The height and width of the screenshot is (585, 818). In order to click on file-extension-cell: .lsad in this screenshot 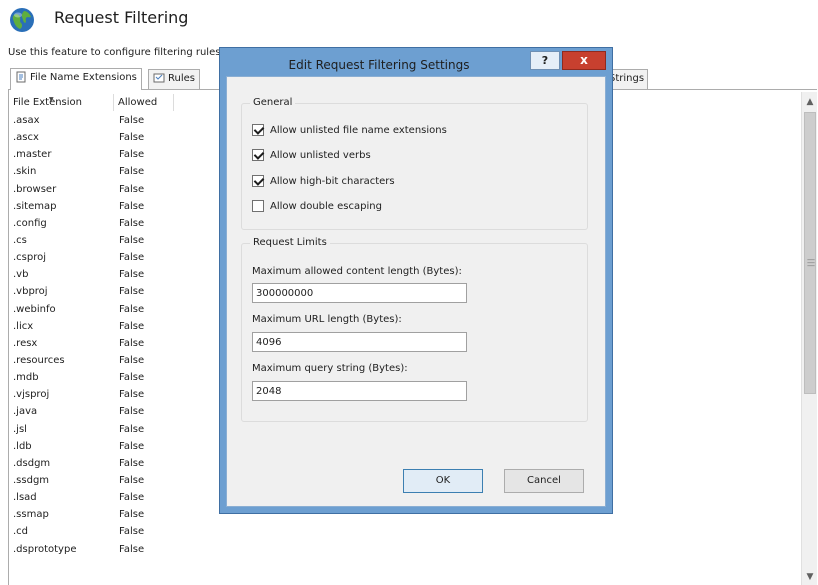, I will do `click(25, 498)`.